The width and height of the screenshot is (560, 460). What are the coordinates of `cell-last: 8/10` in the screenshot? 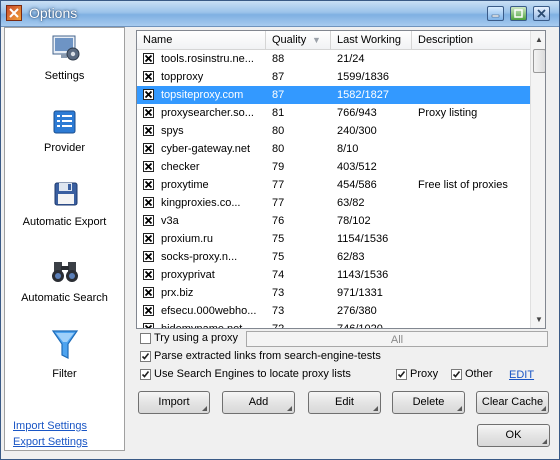 It's located at (348, 149).